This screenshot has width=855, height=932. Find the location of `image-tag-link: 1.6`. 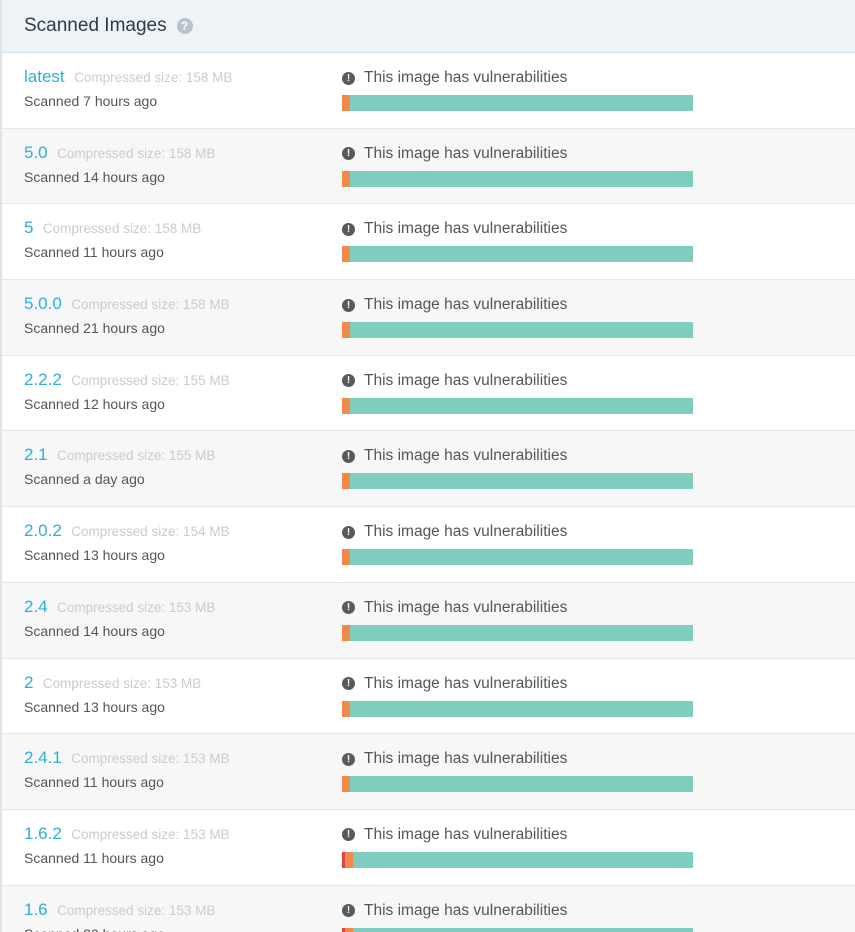

image-tag-link: 1.6 is located at coordinates (36, 909).